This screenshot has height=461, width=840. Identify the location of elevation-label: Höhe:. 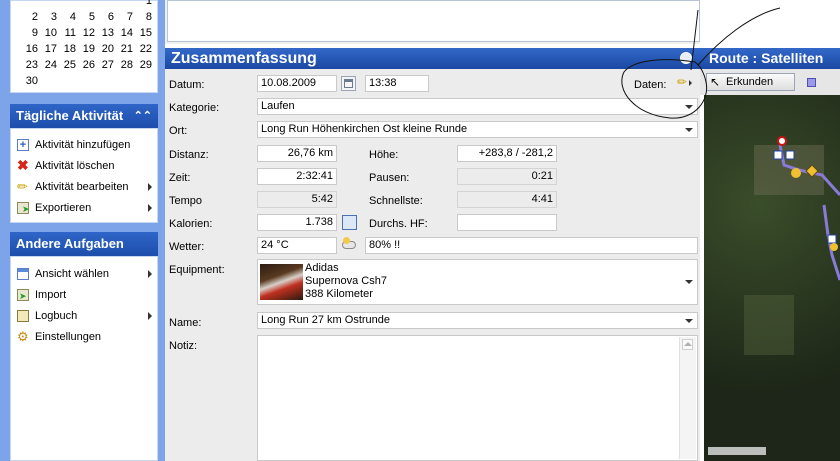
(384, 155).